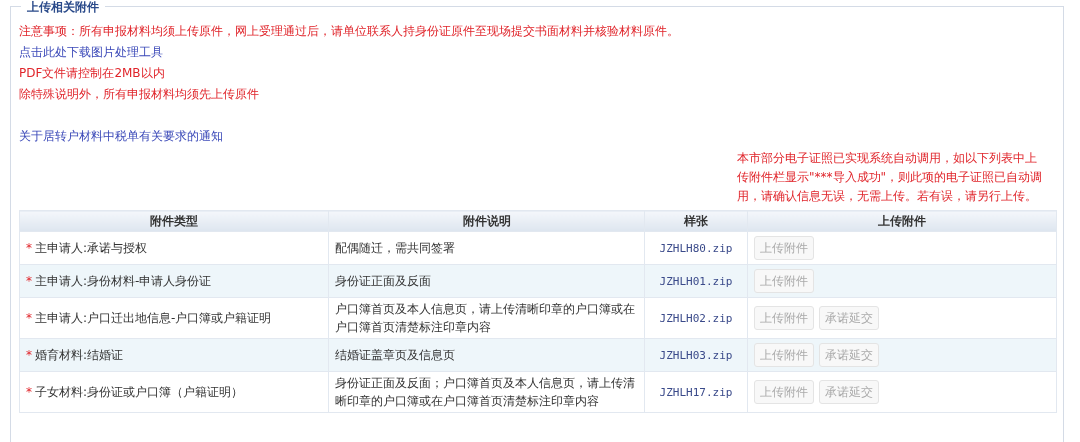  What do you see at coordinates (395, 248) in the screenshot?
I see `attachment-description: 配偶随迁，需共同签署` at bounding box center [395, 248].